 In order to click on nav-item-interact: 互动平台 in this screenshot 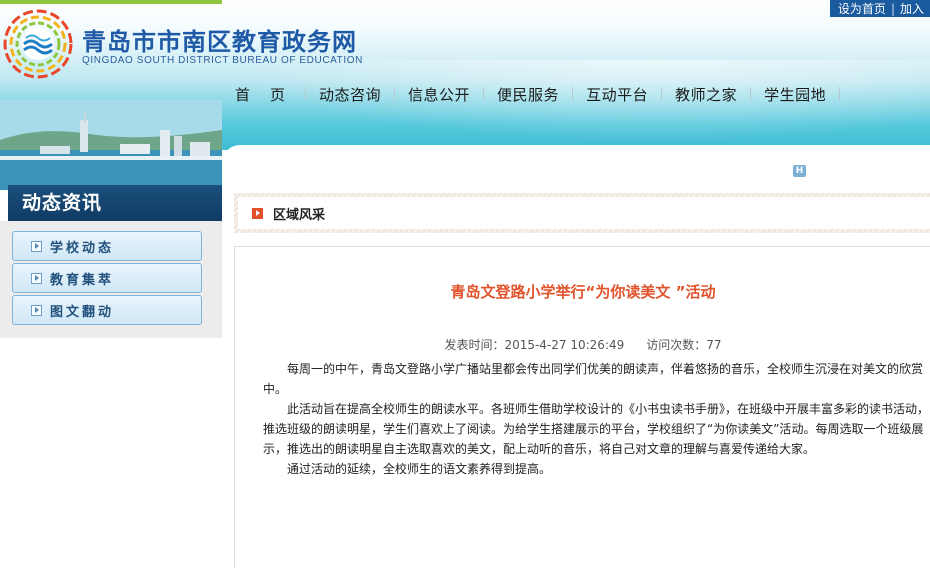, I will do `click(617, 94)`.